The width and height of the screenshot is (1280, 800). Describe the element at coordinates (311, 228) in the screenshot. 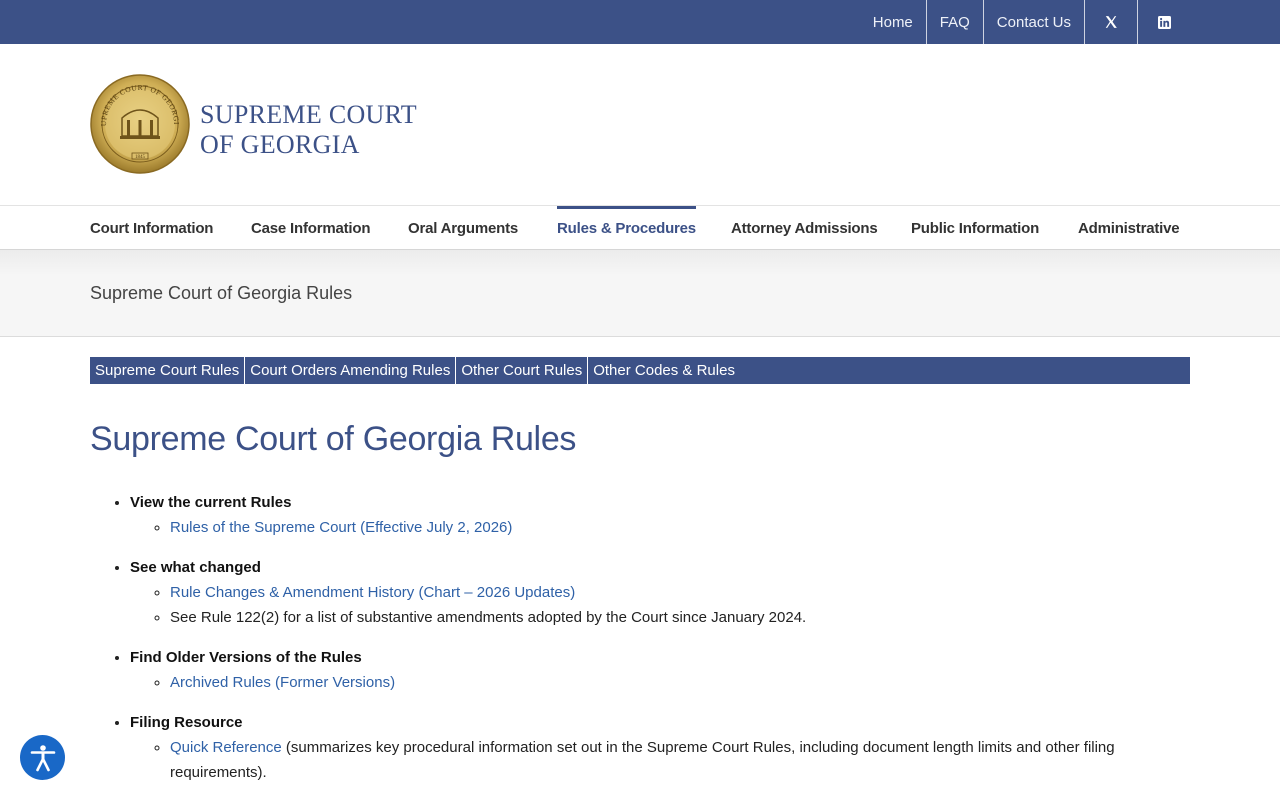

I see `main-nav-case-information: Case Information` at that location.